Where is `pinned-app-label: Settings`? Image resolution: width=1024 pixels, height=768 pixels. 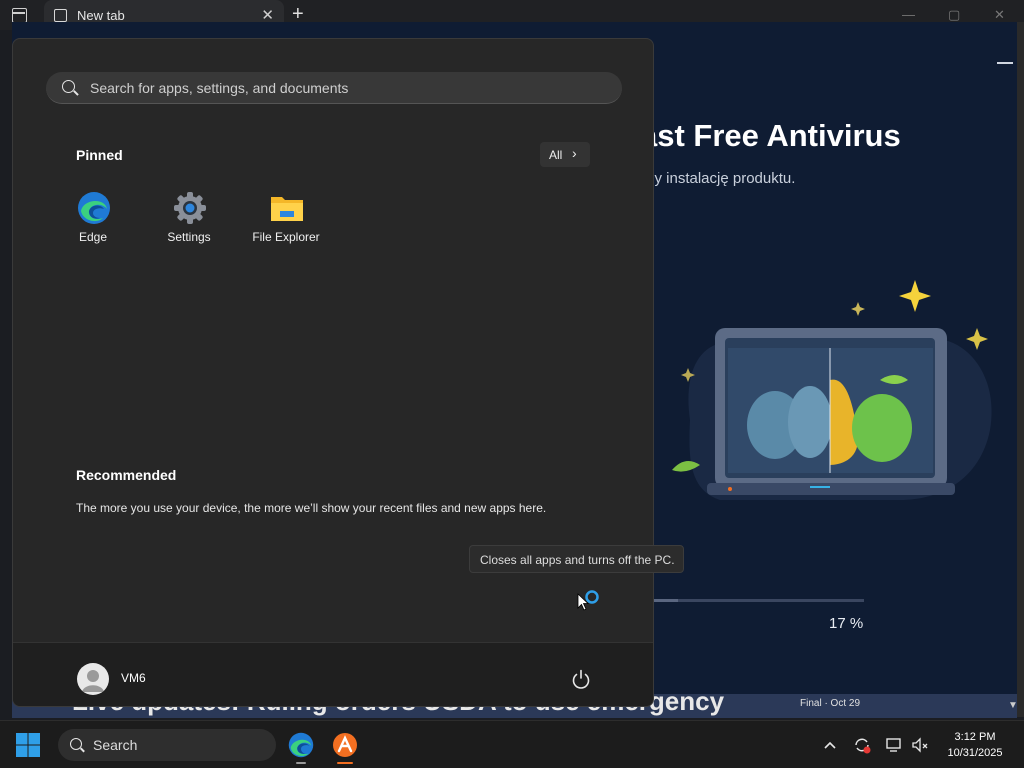
pinned-app-label: Settings is located at coordinates (189, 237).